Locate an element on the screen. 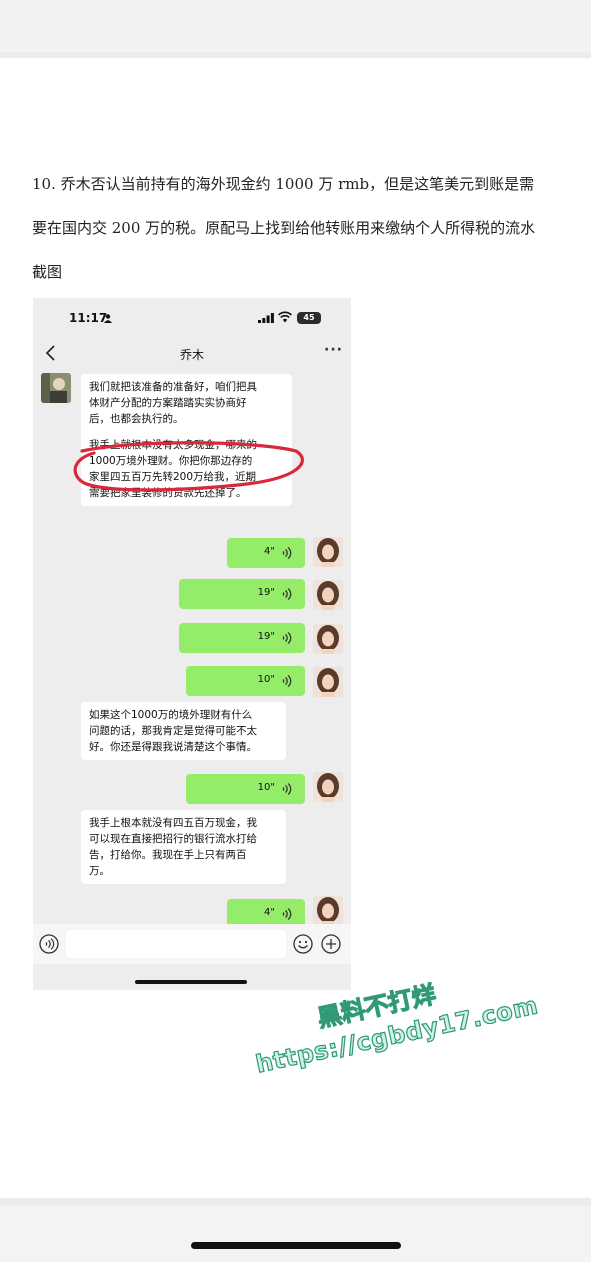 This screenshot has width=591, height=1262. signal-icon is located at coordinates (266, 318).